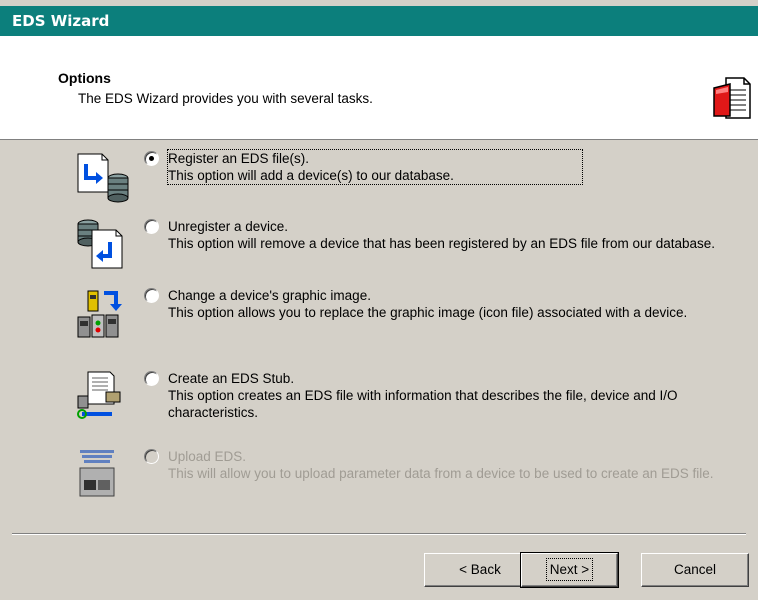 The image size is (758, 600). What do you see at coordinates (84, 78) in the screenshot?
I see `page-title: Options` at bounding box center [84, 78].